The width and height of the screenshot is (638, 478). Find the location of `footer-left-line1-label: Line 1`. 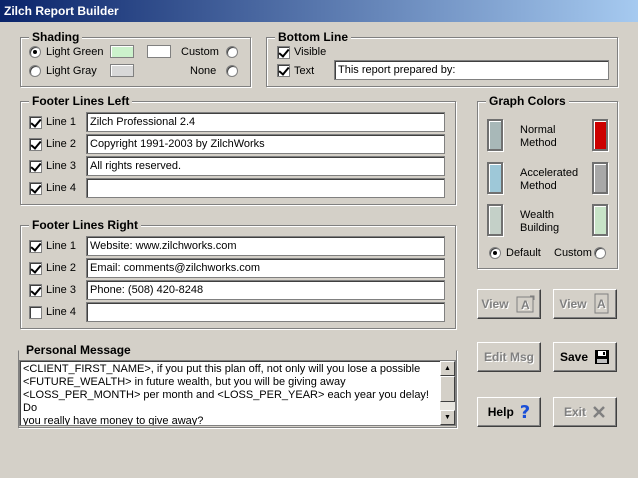

footer-left-line1-label: Line 1 is located at coordinates (61, 122).